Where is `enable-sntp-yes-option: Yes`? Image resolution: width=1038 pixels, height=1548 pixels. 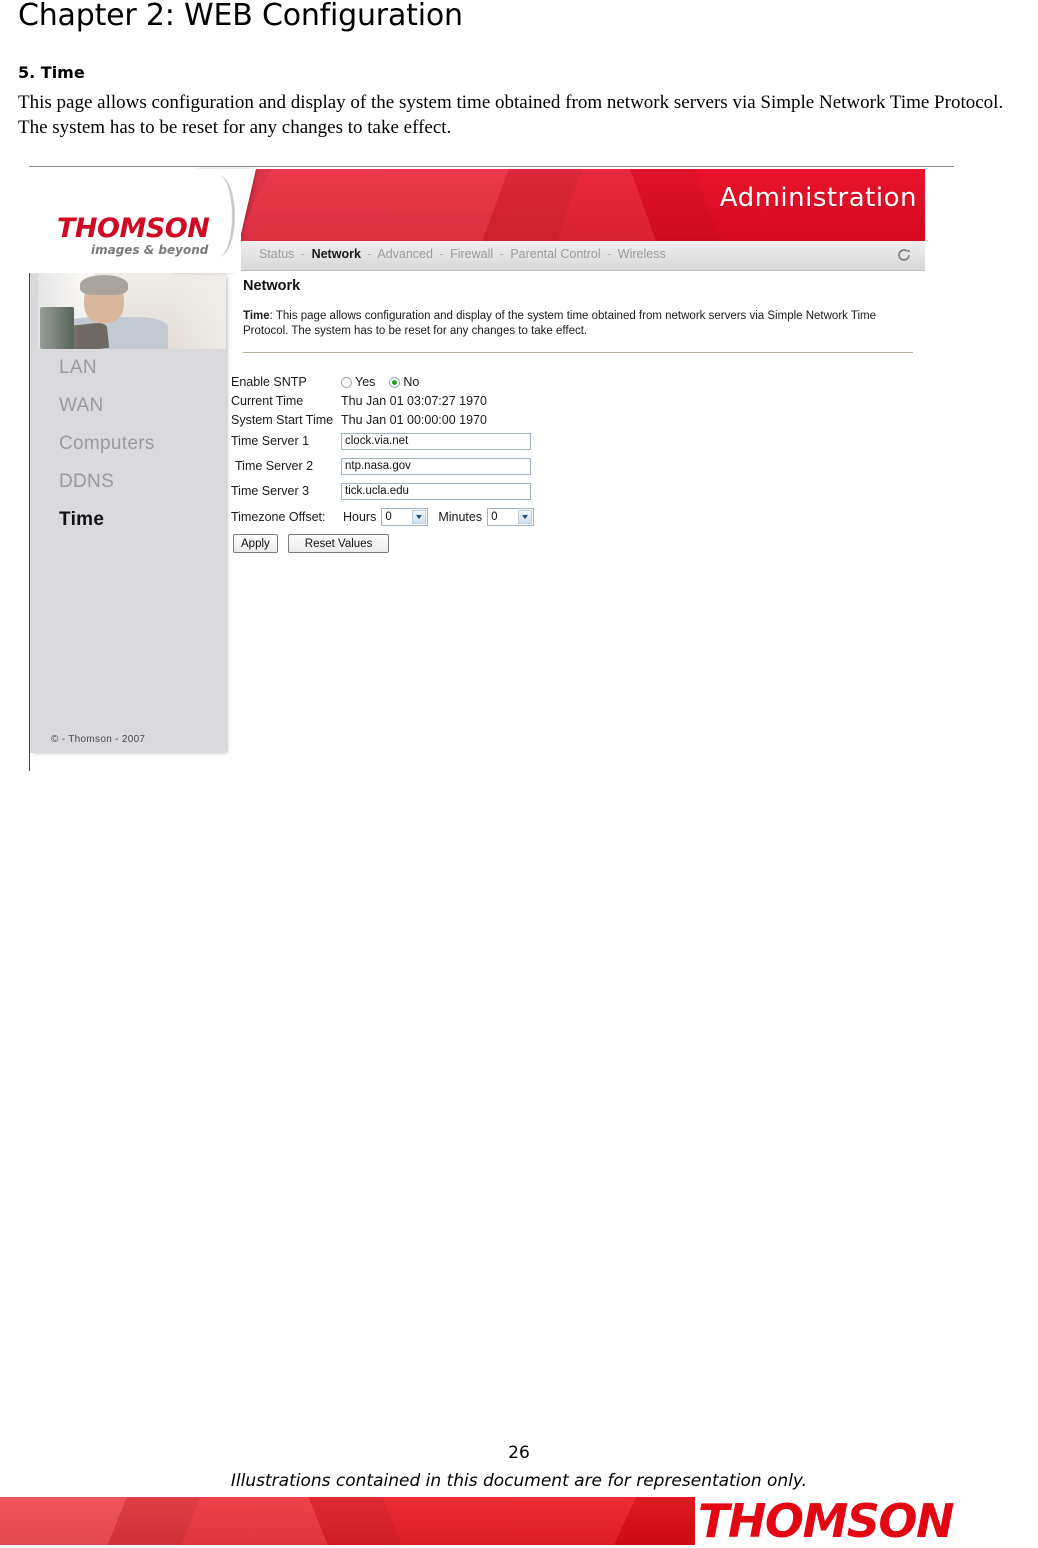 enable-sntp-yes-option: Yes is located at coordinates (358, 382).